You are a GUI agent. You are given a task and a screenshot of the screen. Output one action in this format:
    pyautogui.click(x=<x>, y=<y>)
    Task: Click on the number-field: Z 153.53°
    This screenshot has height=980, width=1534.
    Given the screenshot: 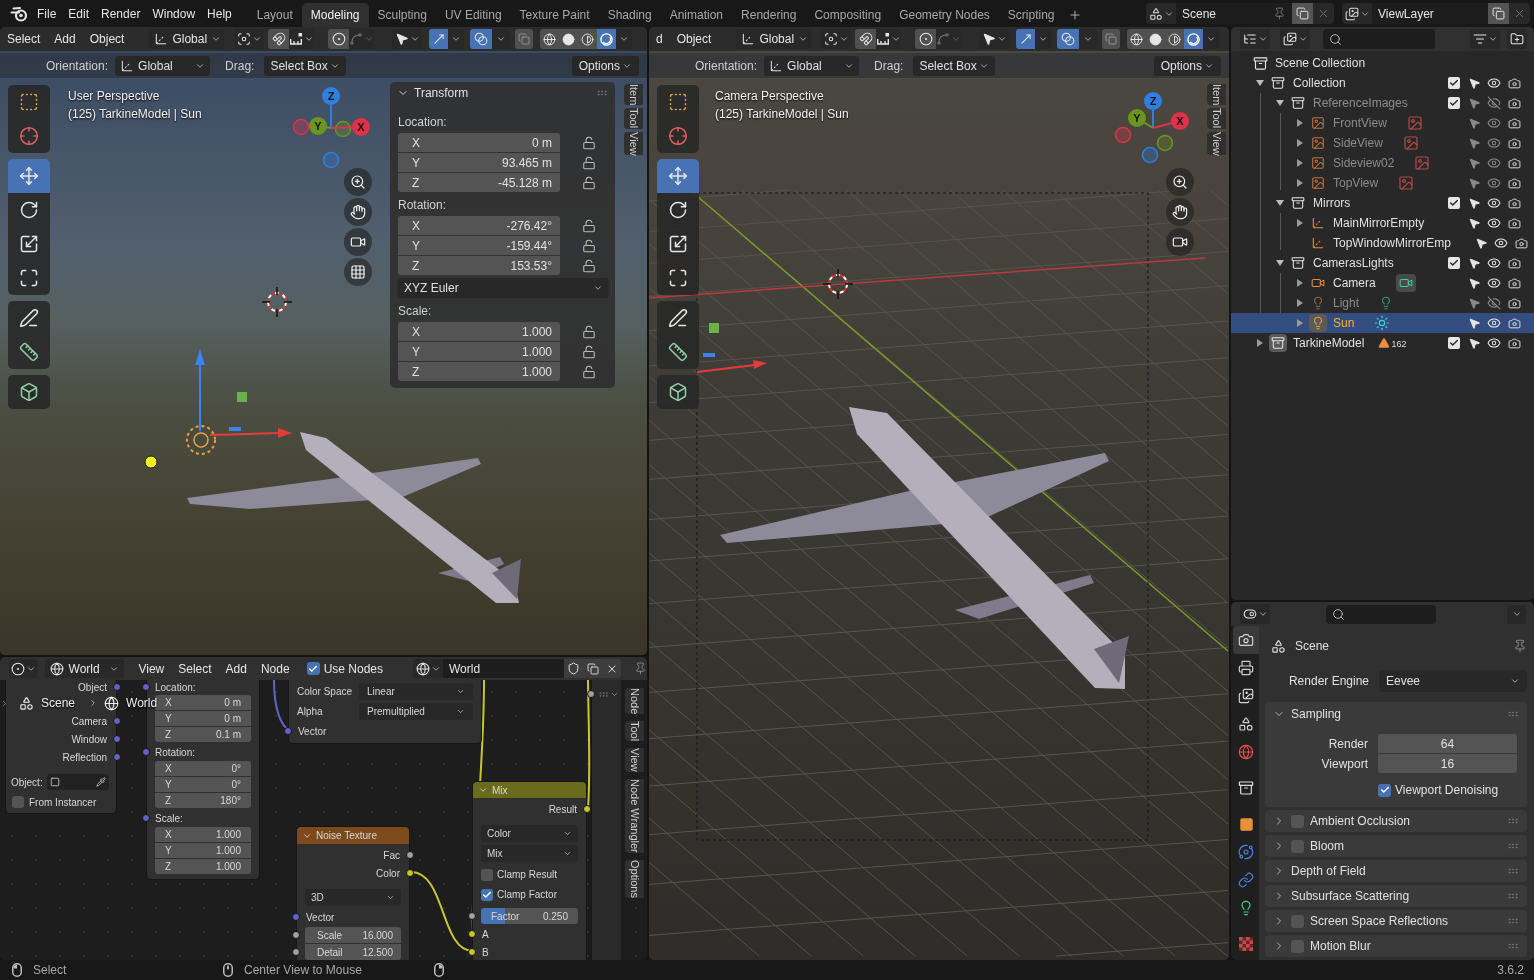 What is the action you would take?
    pyautogui.click(x=479, y=265)
    